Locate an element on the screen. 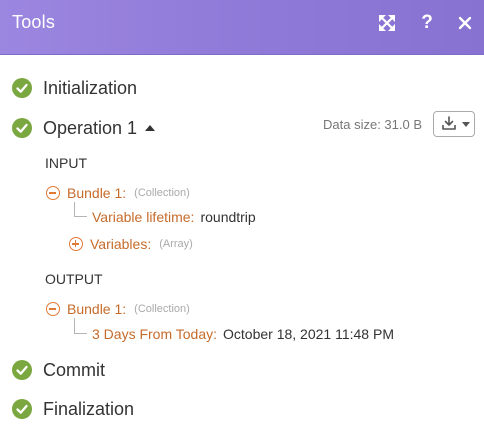  variable-lifetime-value: roundtrip is located at coordinates (228, 217).